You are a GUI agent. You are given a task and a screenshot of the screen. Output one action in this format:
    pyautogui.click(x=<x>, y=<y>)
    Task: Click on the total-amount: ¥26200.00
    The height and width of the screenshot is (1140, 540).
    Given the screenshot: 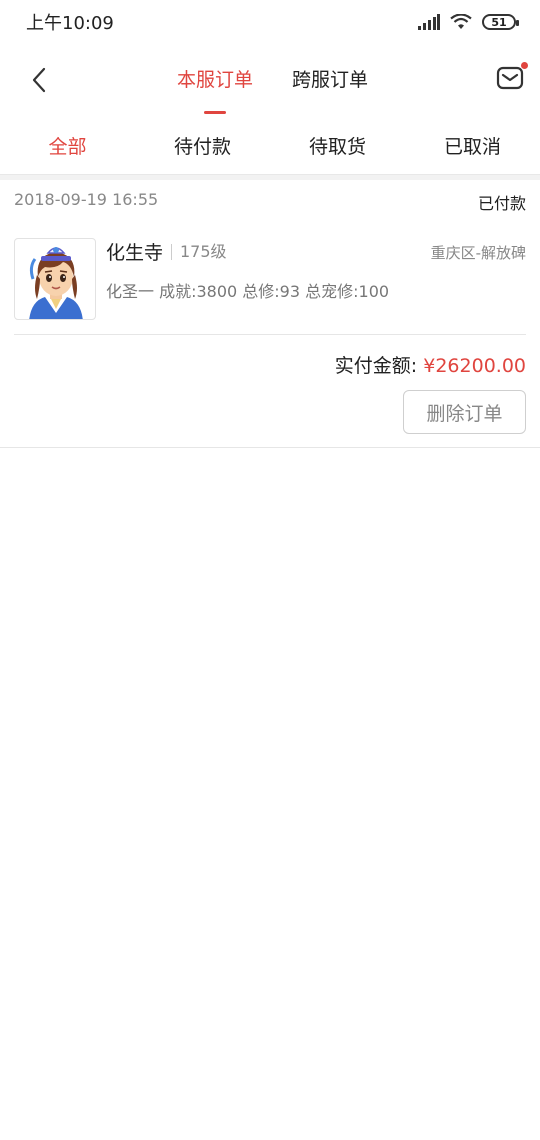 What is the action you would take?
    pyautogui.click(x=474, y=366)
    